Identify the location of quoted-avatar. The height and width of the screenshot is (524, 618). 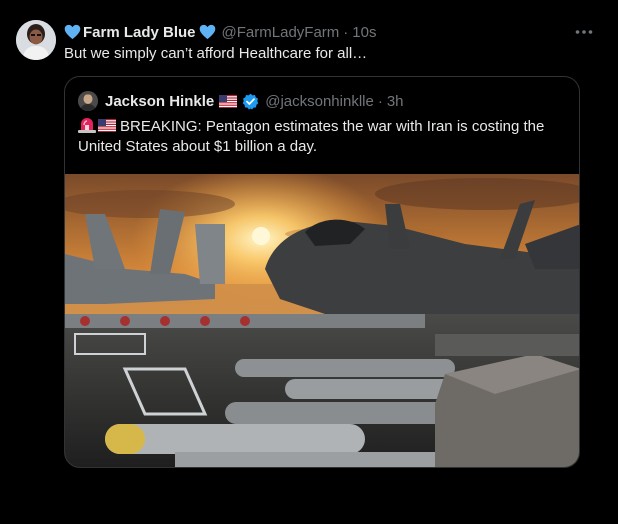
(88, 101).